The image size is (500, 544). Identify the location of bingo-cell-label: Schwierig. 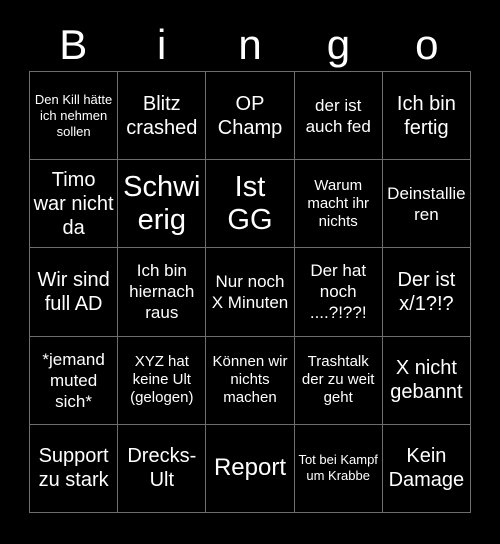
(162, 203).